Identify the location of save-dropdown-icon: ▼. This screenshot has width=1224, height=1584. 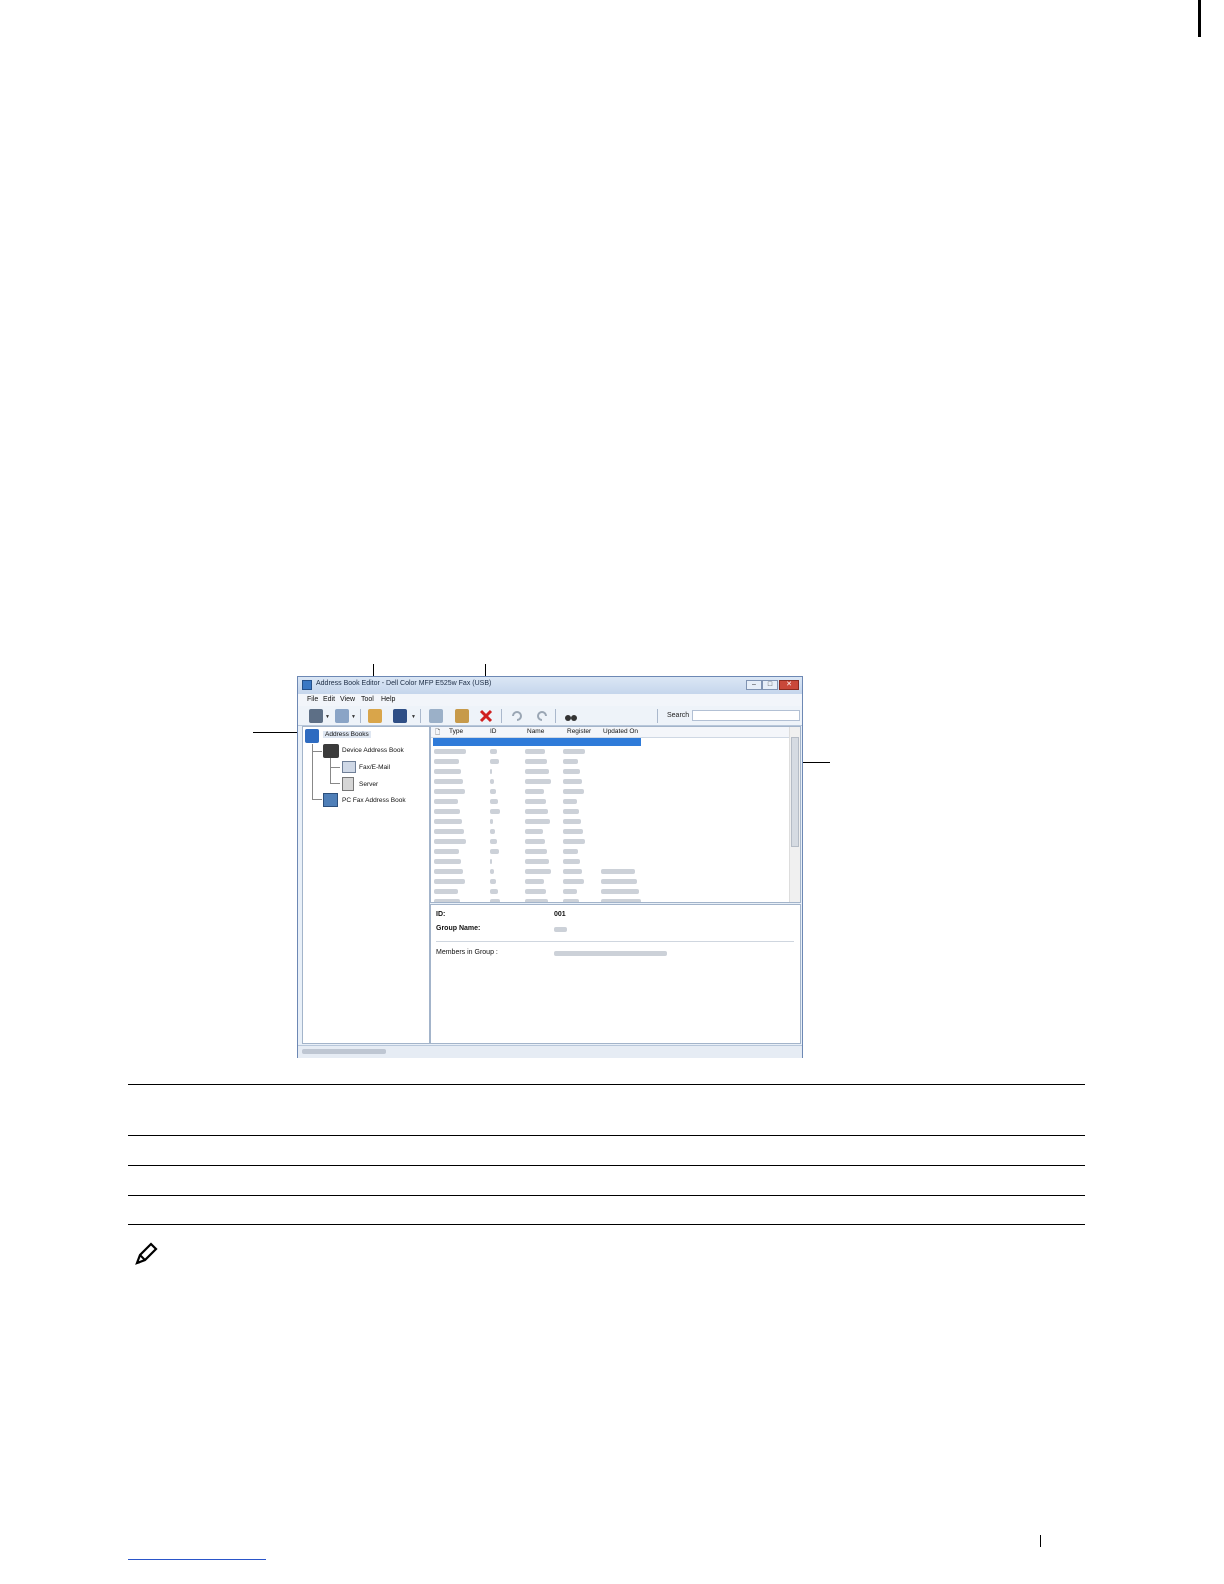
(413, 717).